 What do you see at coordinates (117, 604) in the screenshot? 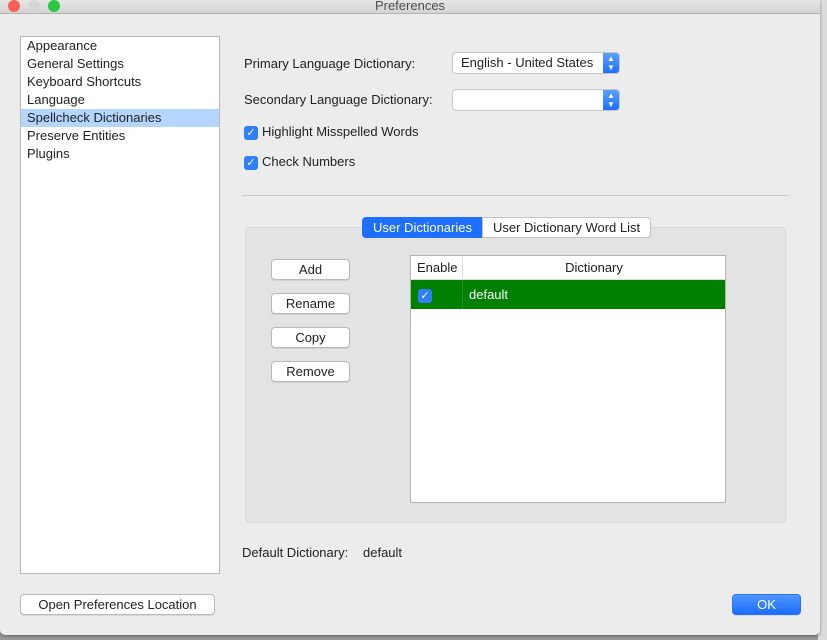
I see `open-preferences-location-button: Open Preferences Location` at bounding box center [117, 604].